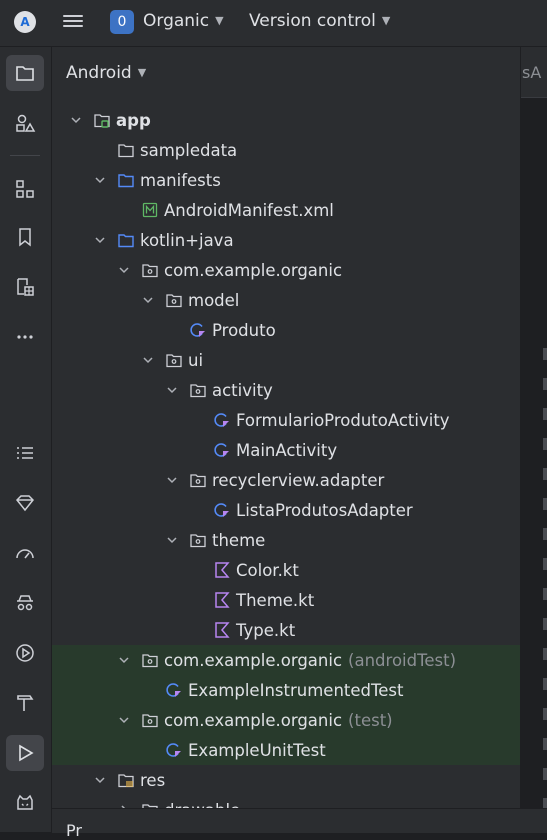  Describe the element at coordinates (25, 189) in the screenshot. I see `structure-tool-button` at that location.